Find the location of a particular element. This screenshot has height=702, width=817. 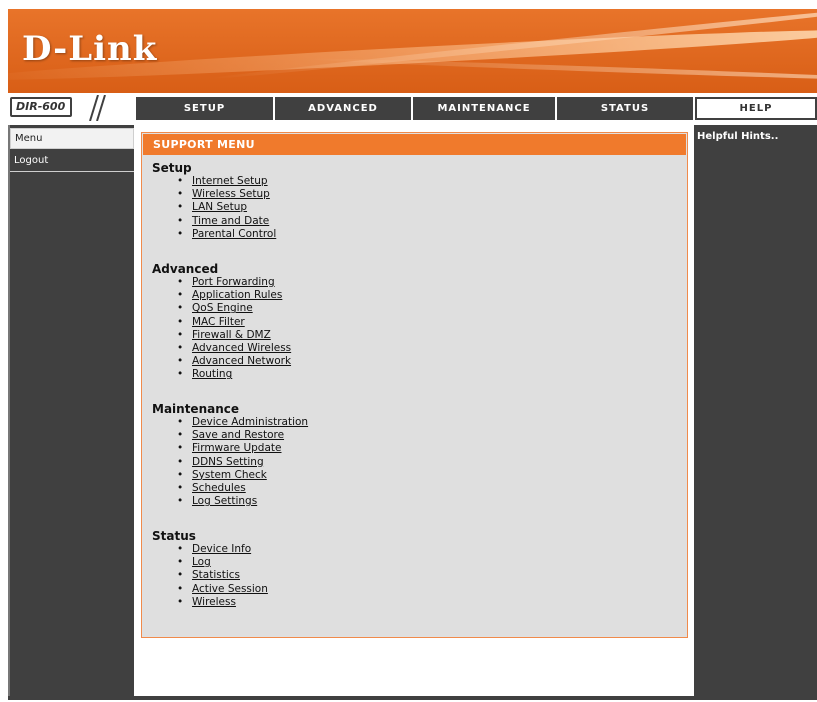

tab-maintenance: MAINTENANCE is located at coordinates (484, 108).